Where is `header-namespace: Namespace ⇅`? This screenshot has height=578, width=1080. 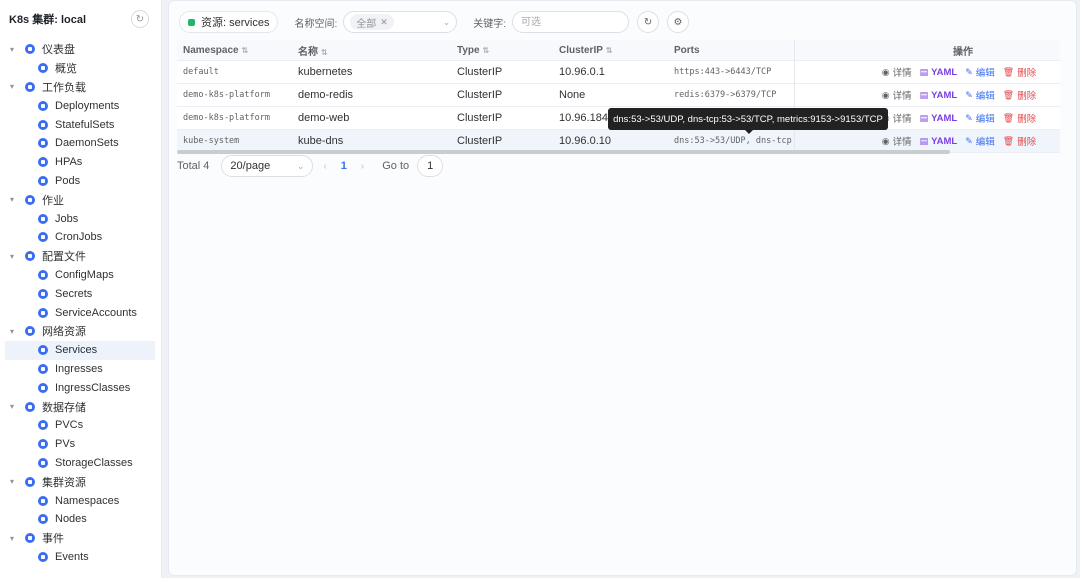
header-namespace: Namespace ⇅ is located at coordinates (234, 50).